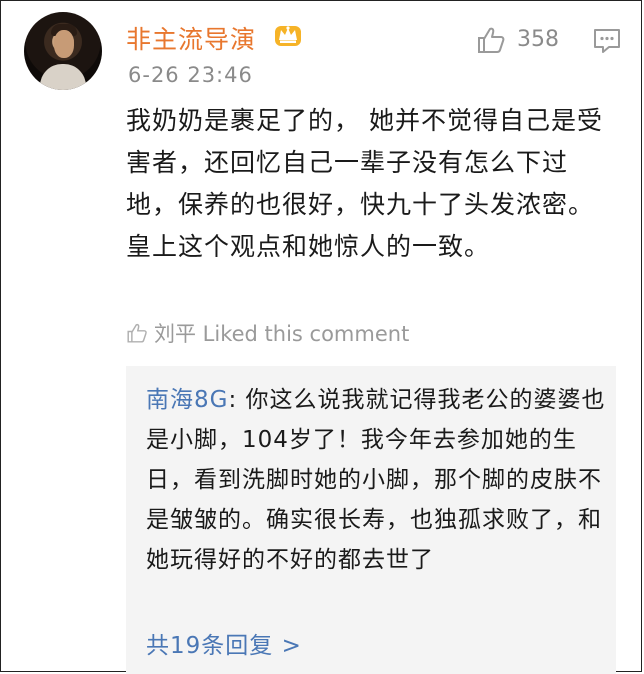 The height and width of the screenshot is (674, 644). Describe the element at coordinates (538, 39) in the screenshot. I see `like-count: 358` at that location.